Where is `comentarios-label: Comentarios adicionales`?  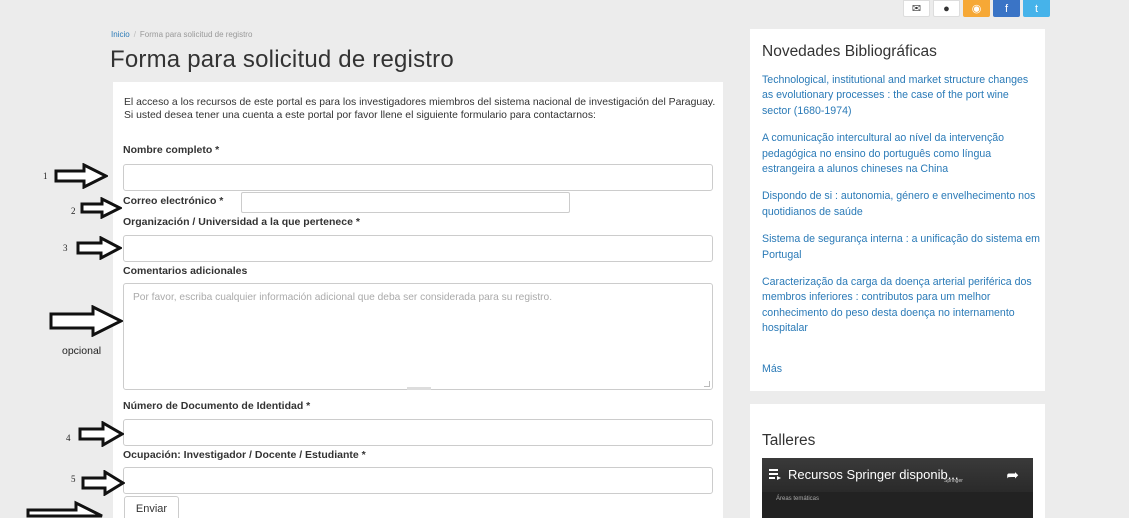 comentarios-label: Comentarios adicionales is located at coordinates (185, 271).